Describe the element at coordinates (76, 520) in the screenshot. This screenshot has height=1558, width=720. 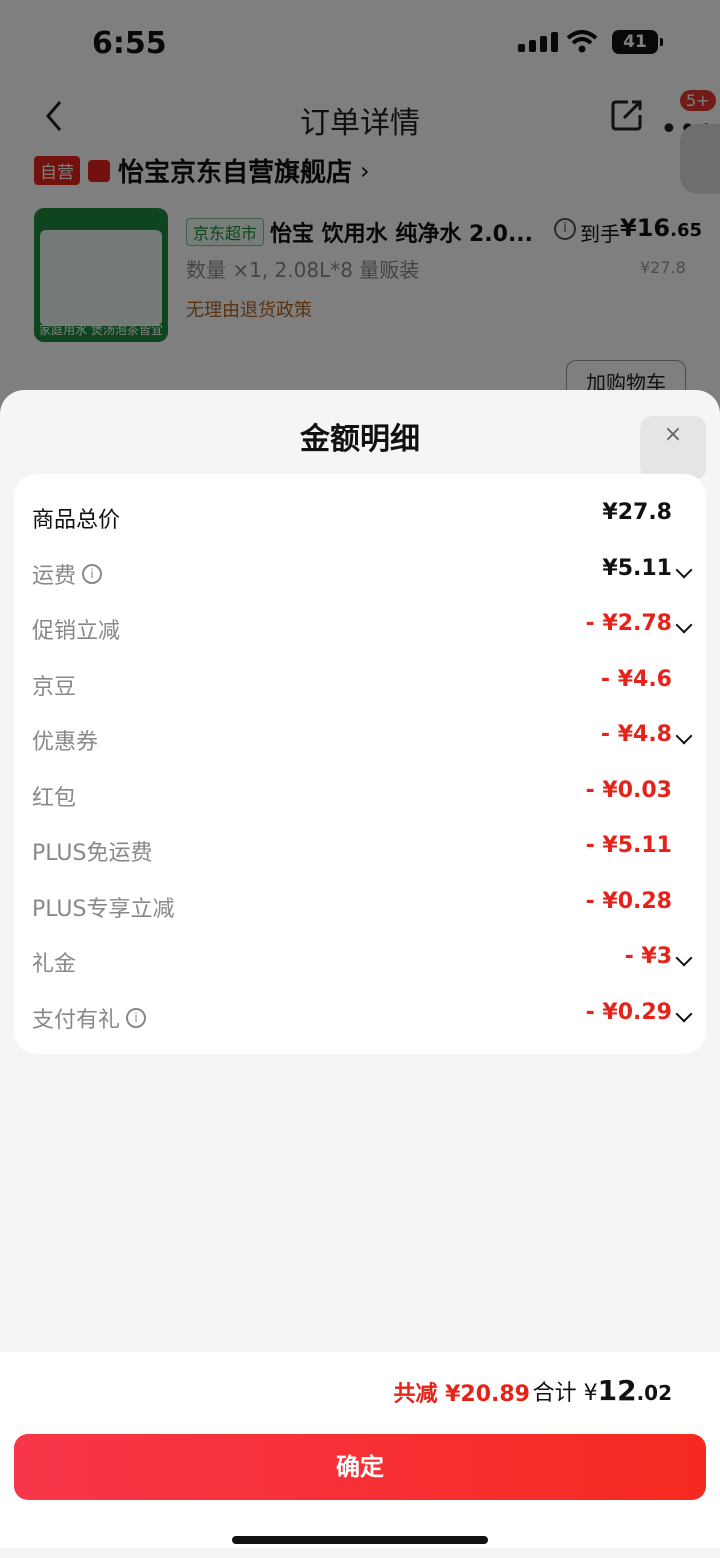
I see `row-label: 商品总价` at that location.